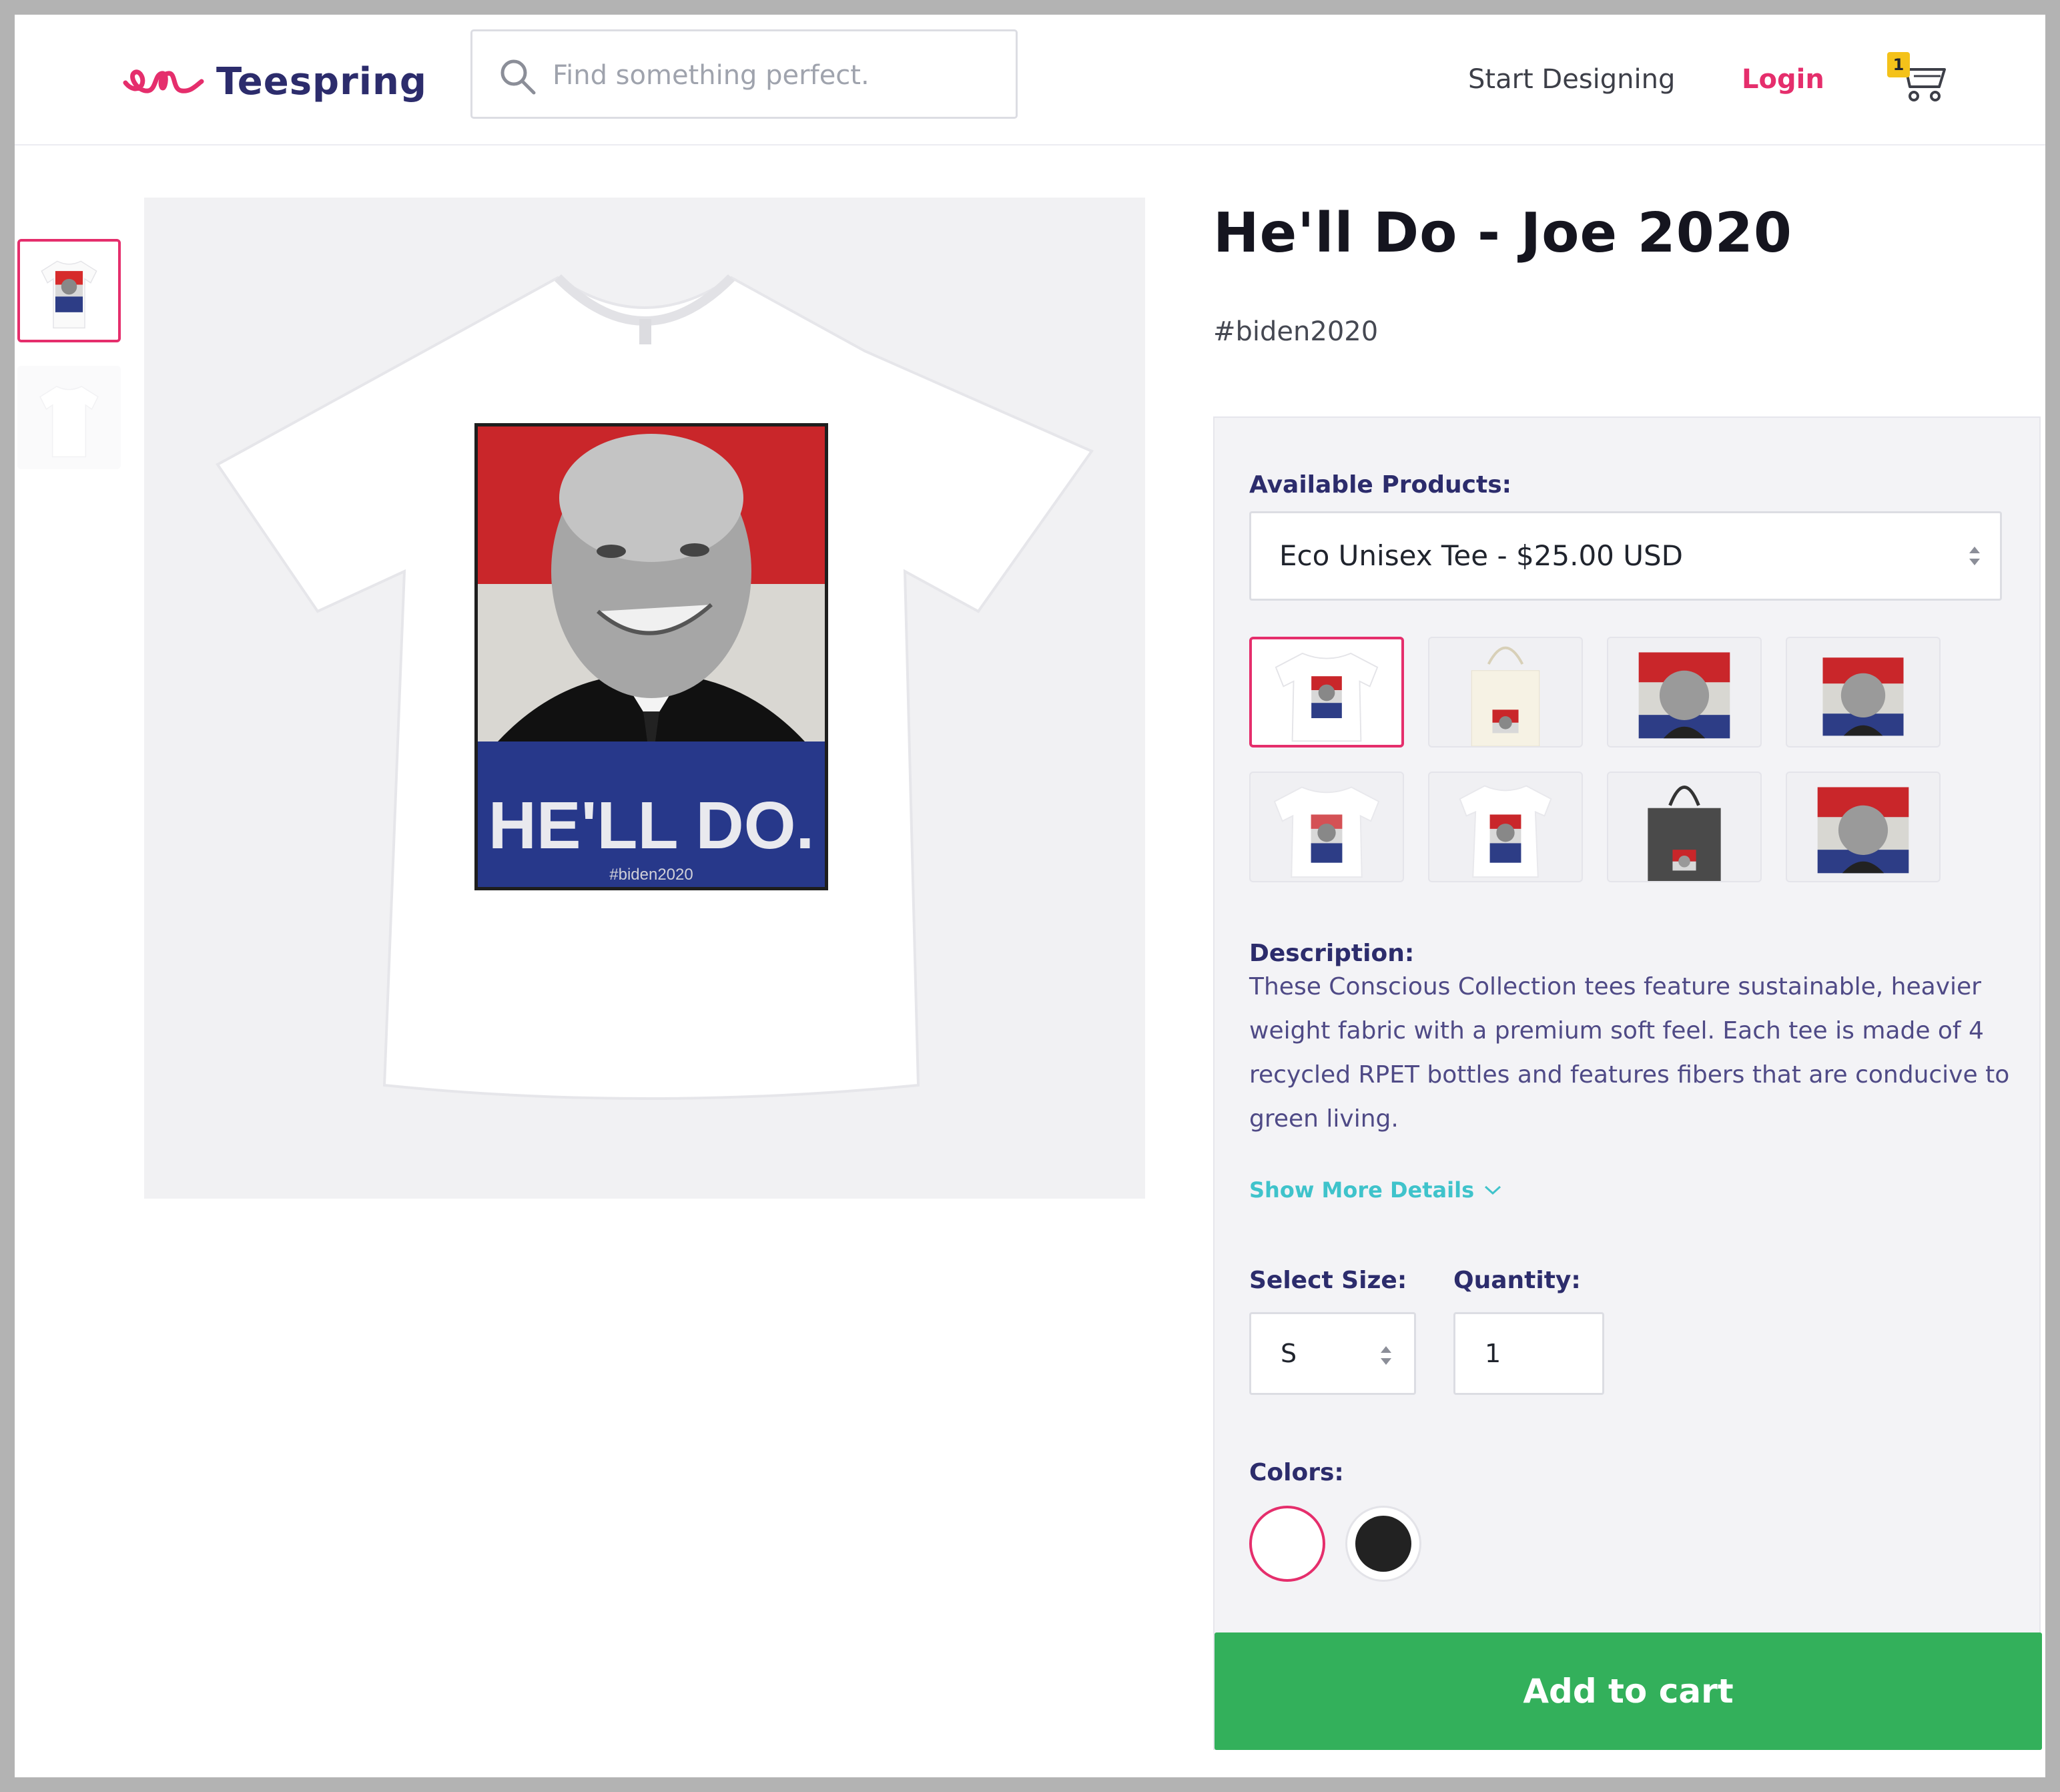  I want to click on product-swatch-framed-print, so click(1863, 692).